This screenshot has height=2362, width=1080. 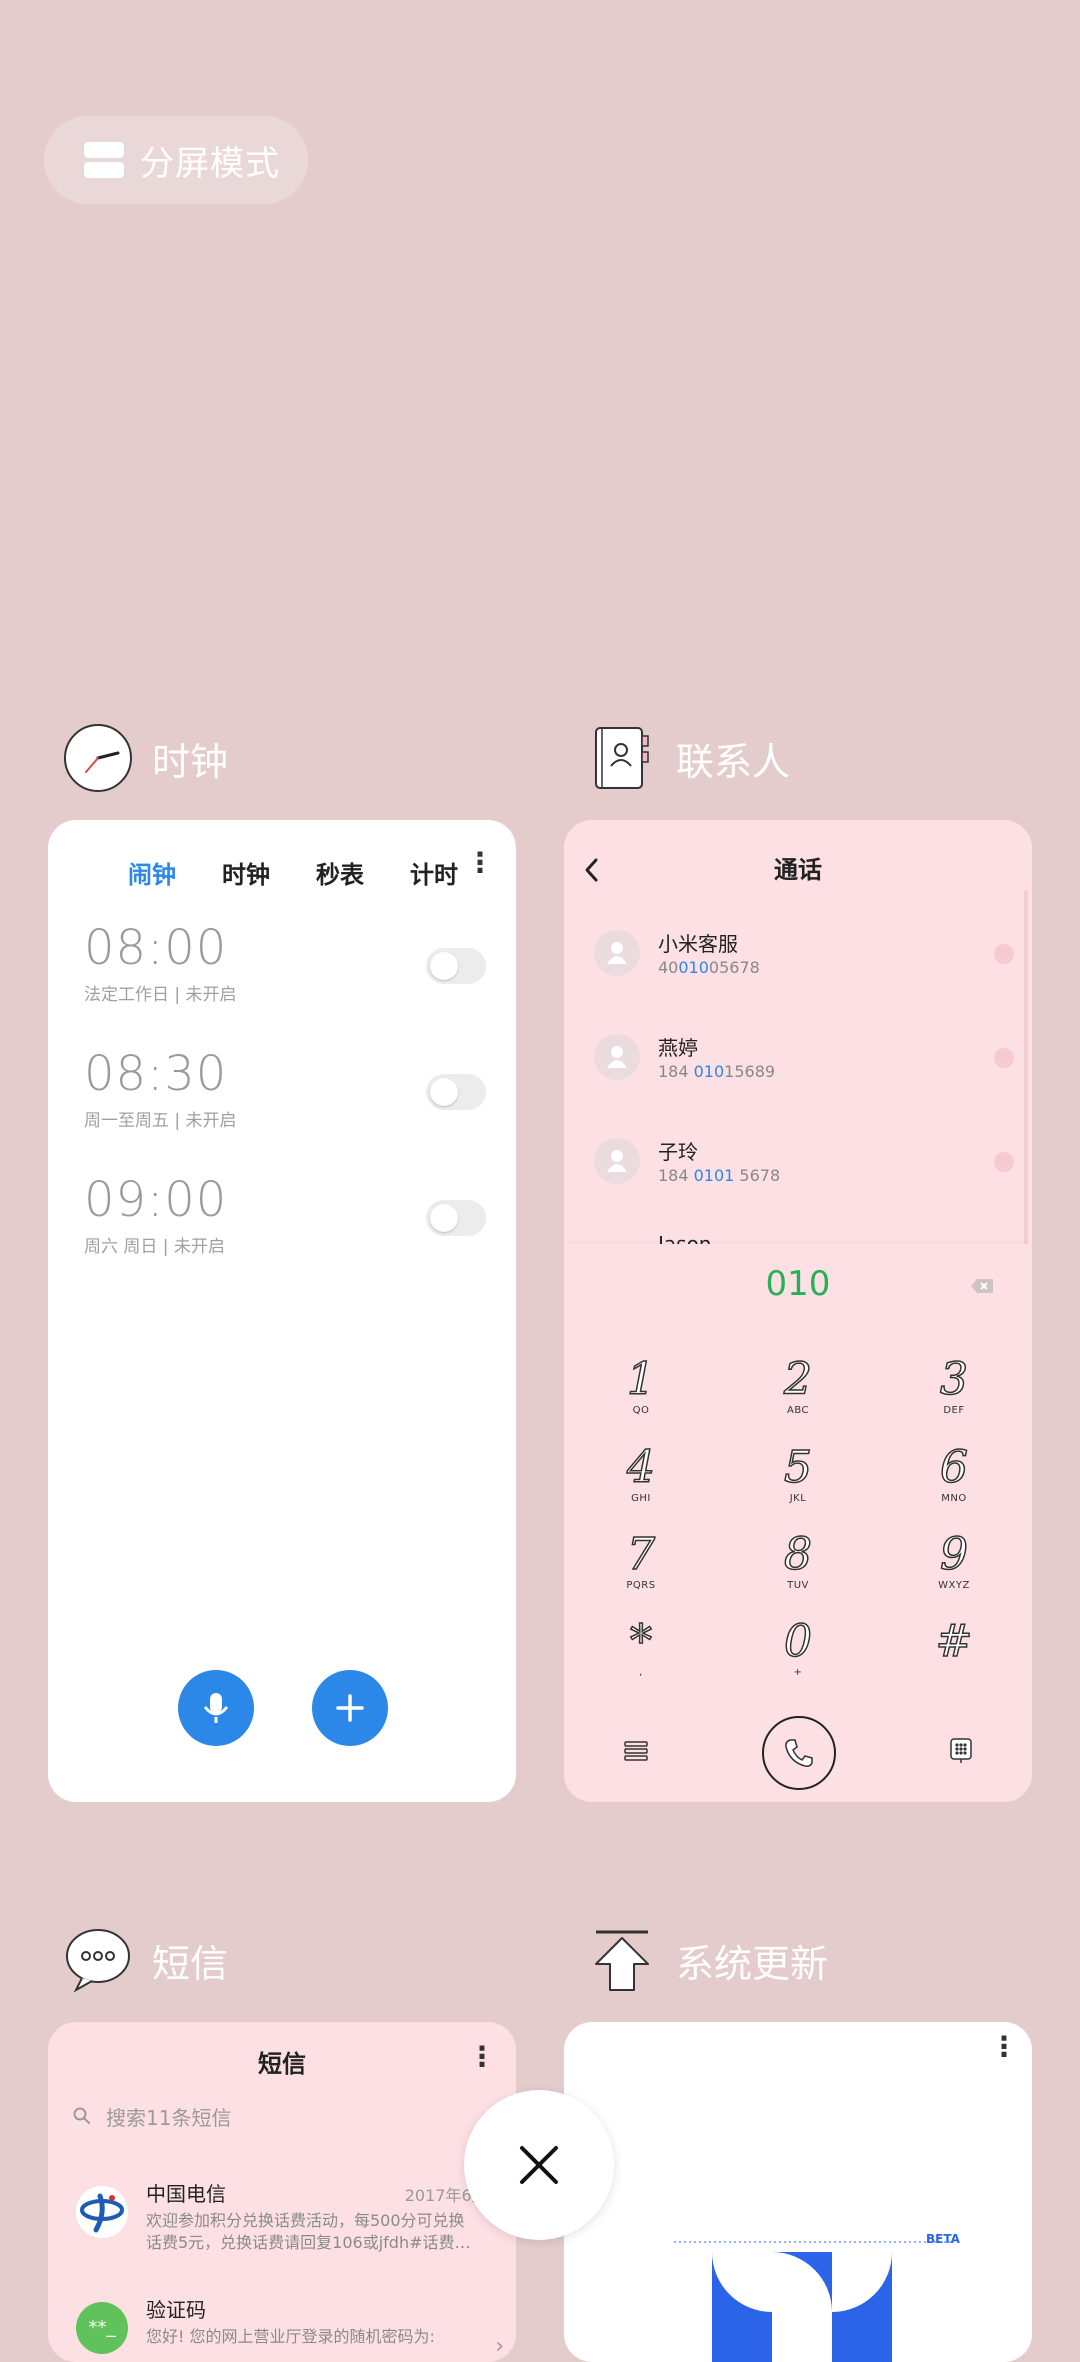 I want to click on contact-item: Jason, so click(x=804, y=1234).